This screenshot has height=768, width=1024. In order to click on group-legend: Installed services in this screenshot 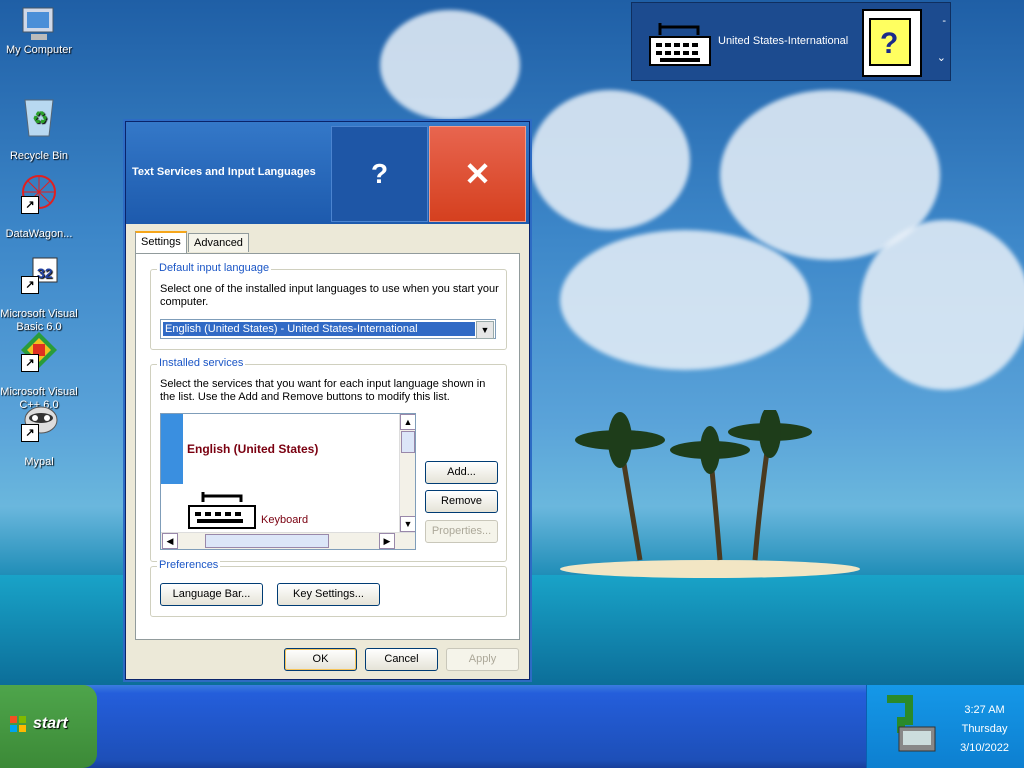, I will do `click(201, 363)`.